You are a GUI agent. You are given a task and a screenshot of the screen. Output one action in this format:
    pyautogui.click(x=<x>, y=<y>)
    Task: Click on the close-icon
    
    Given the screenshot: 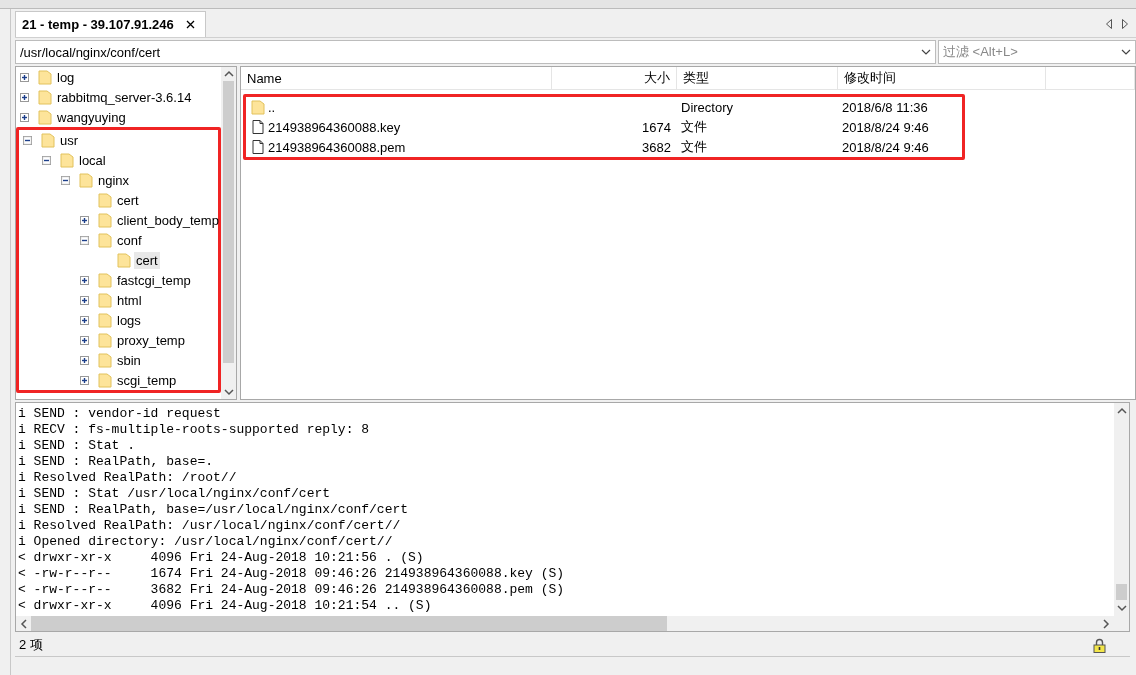 What is the action you would take?
    pyautogui.click(x=190, y=24)
    